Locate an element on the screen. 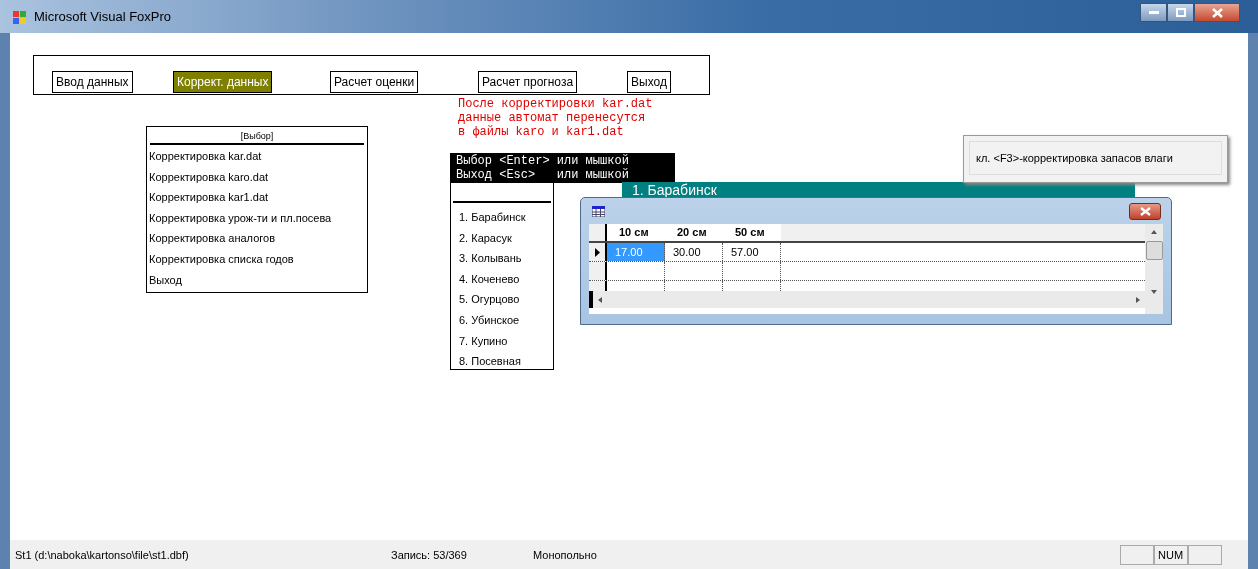 Image resolution: width=1258 pixels, height=569 pixels. note-text: в файлы karo и kar1.dat is located at coordinates (541, 132).